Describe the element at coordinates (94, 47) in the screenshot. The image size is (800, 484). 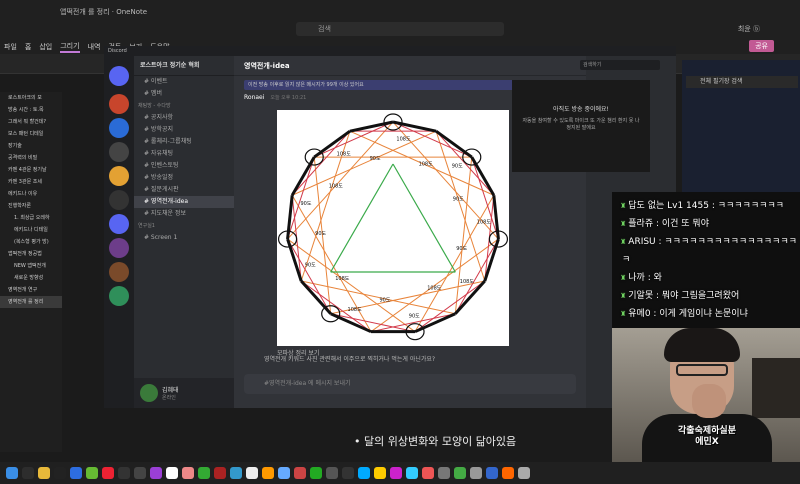
I see `ribbon-tab: 내역` at that location.